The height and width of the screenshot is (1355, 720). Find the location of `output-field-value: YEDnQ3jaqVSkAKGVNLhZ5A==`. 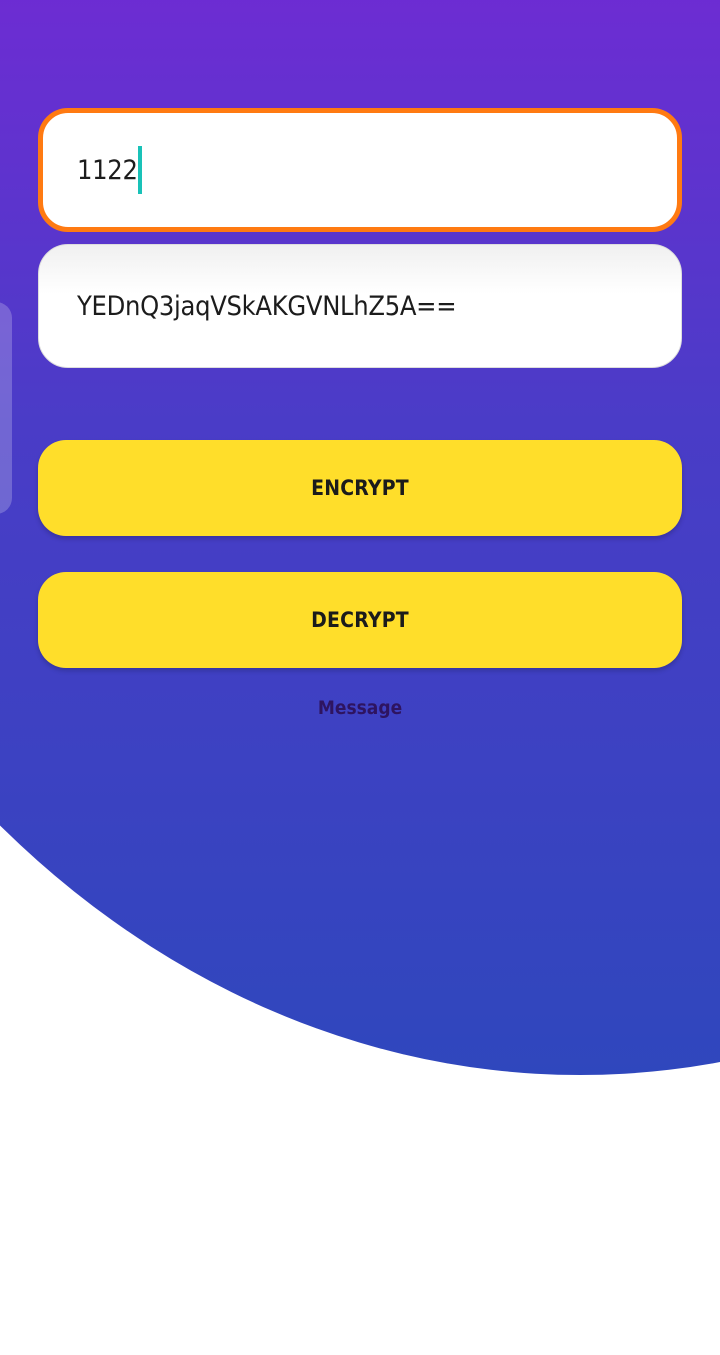

output-field-value: YEDnQ3jaqVSkAKGVNLhZ5A== is located at coordinates (267, 306).